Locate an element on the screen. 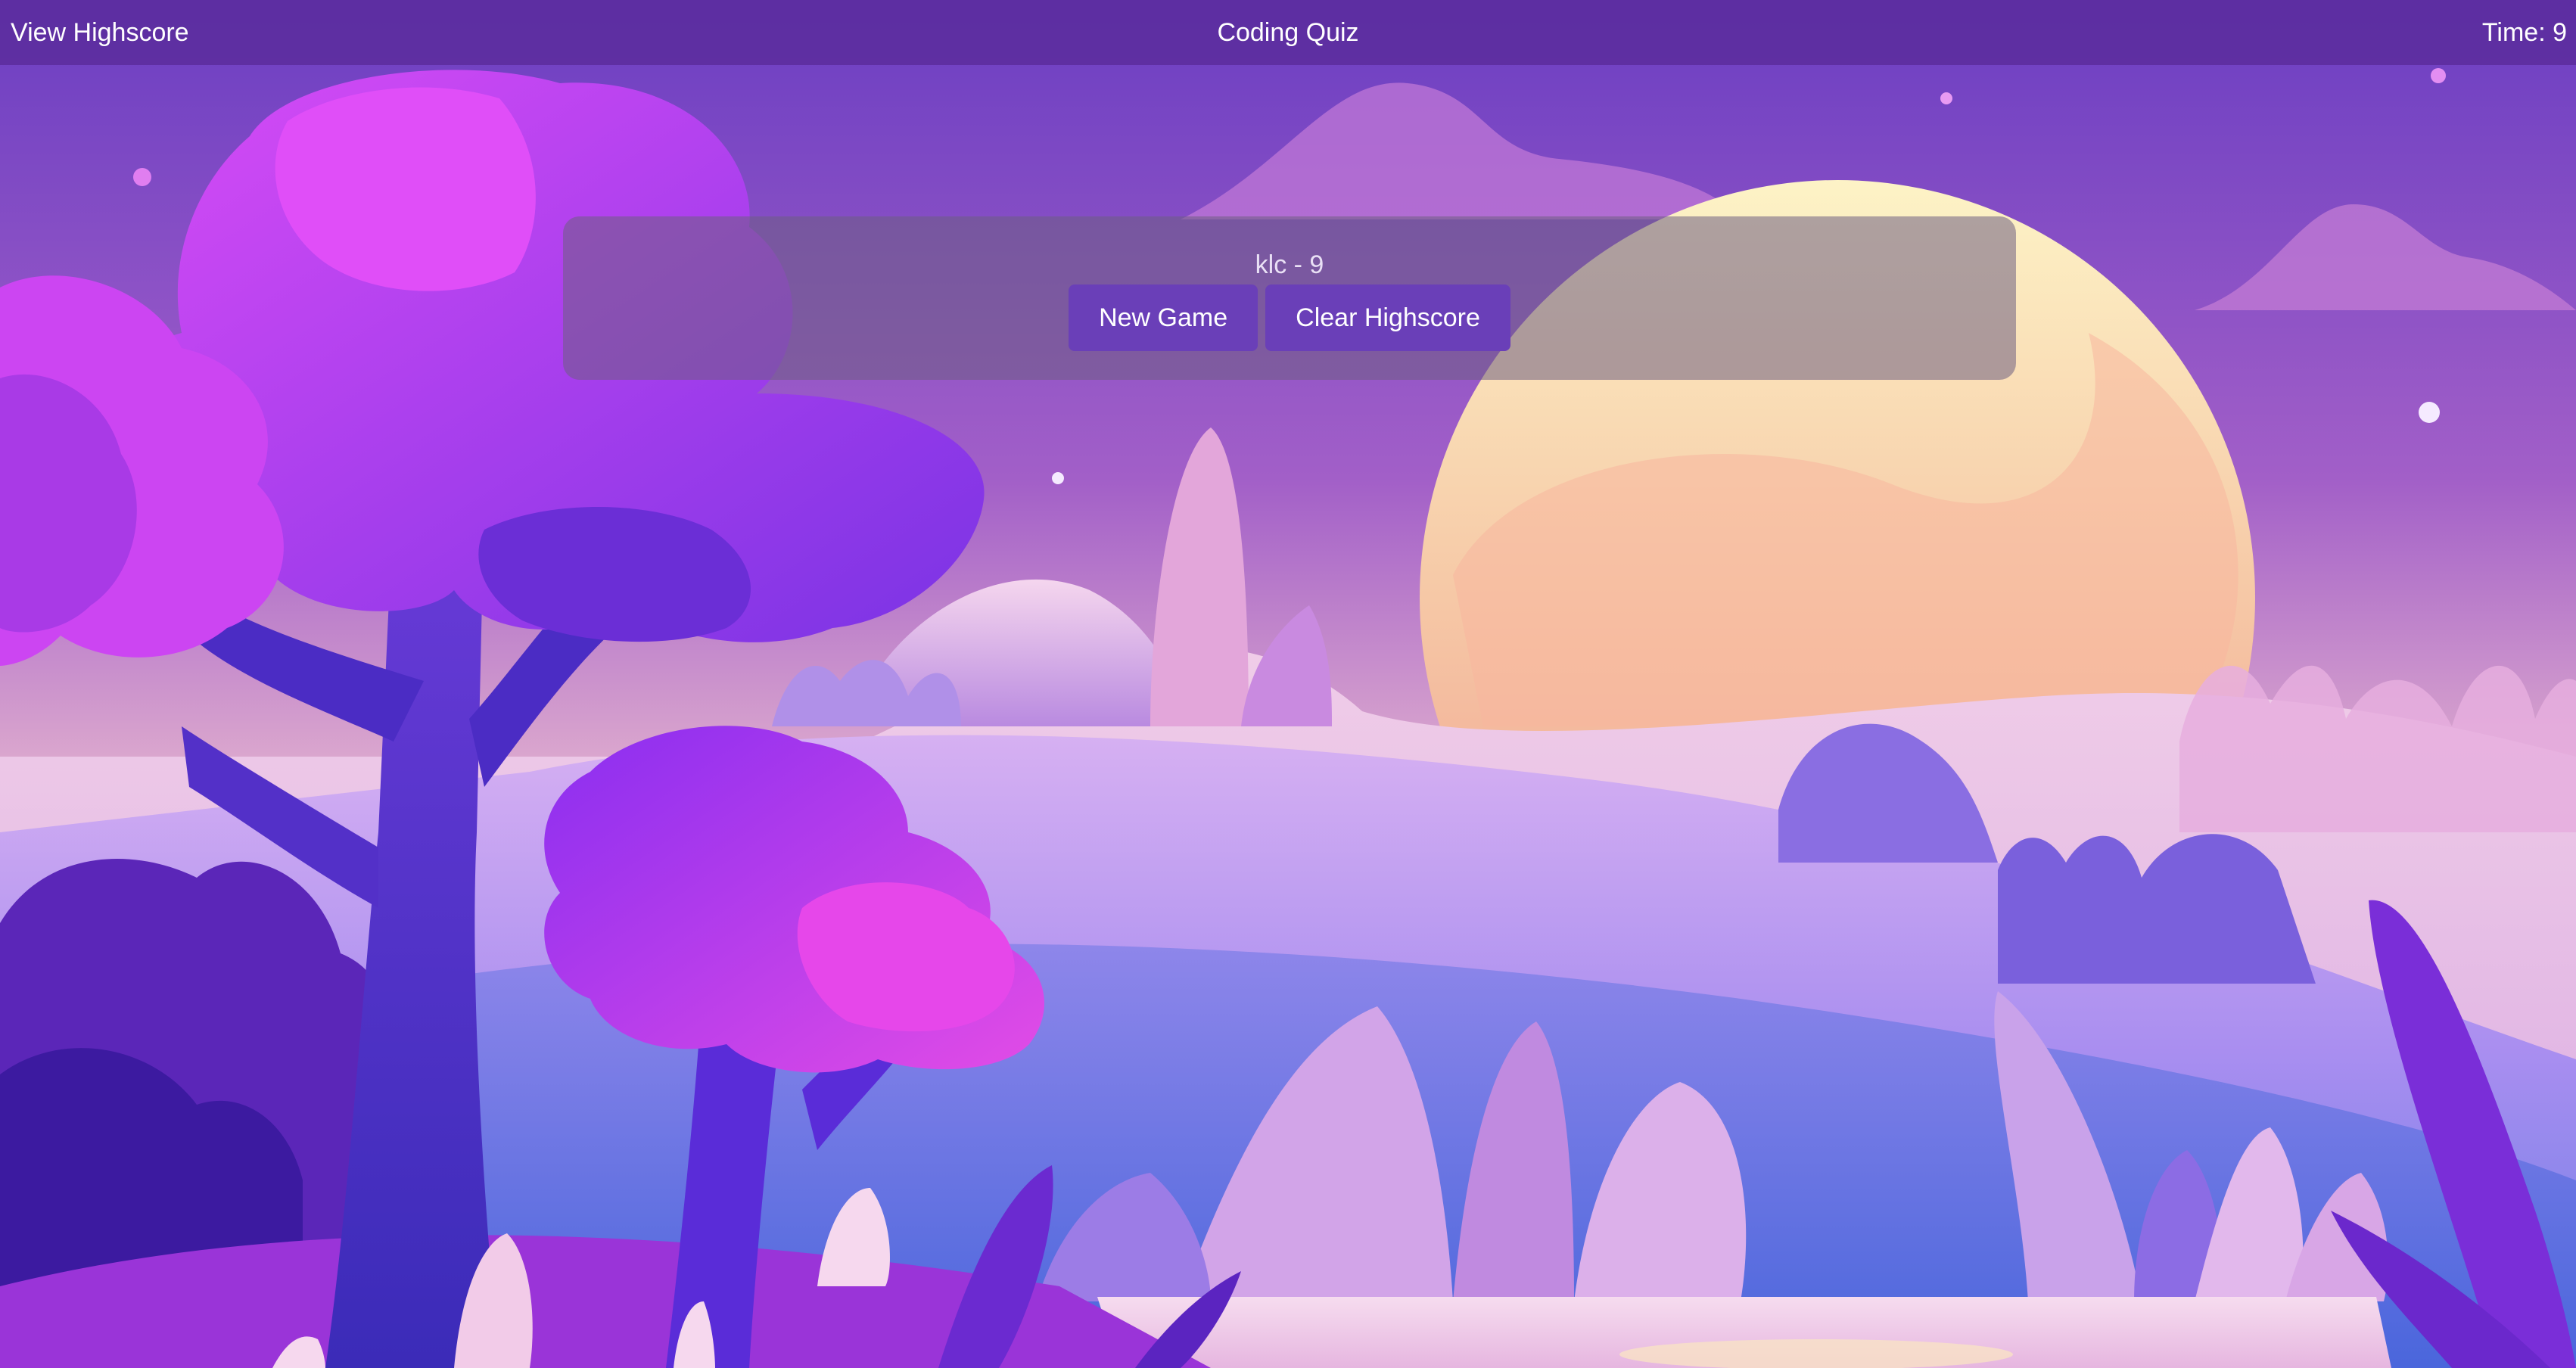 The width and height of the screenshot is (2576, 1368). button-row: New Game Clear Highscore is located at coordinates (1289, 317).